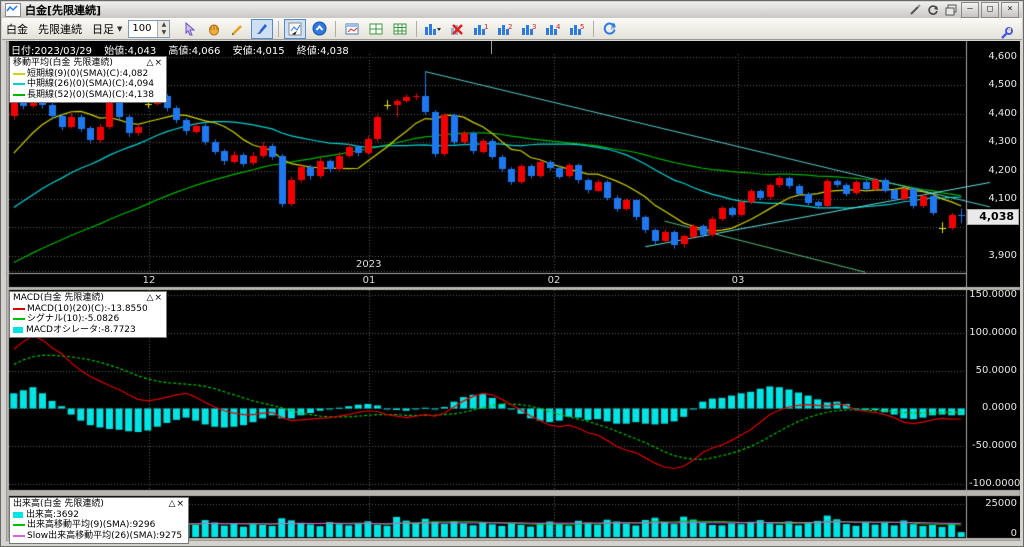  Describe the element at coordinates (1013, 533) in the screenshot. I see `axis-tick: 0` at that location.